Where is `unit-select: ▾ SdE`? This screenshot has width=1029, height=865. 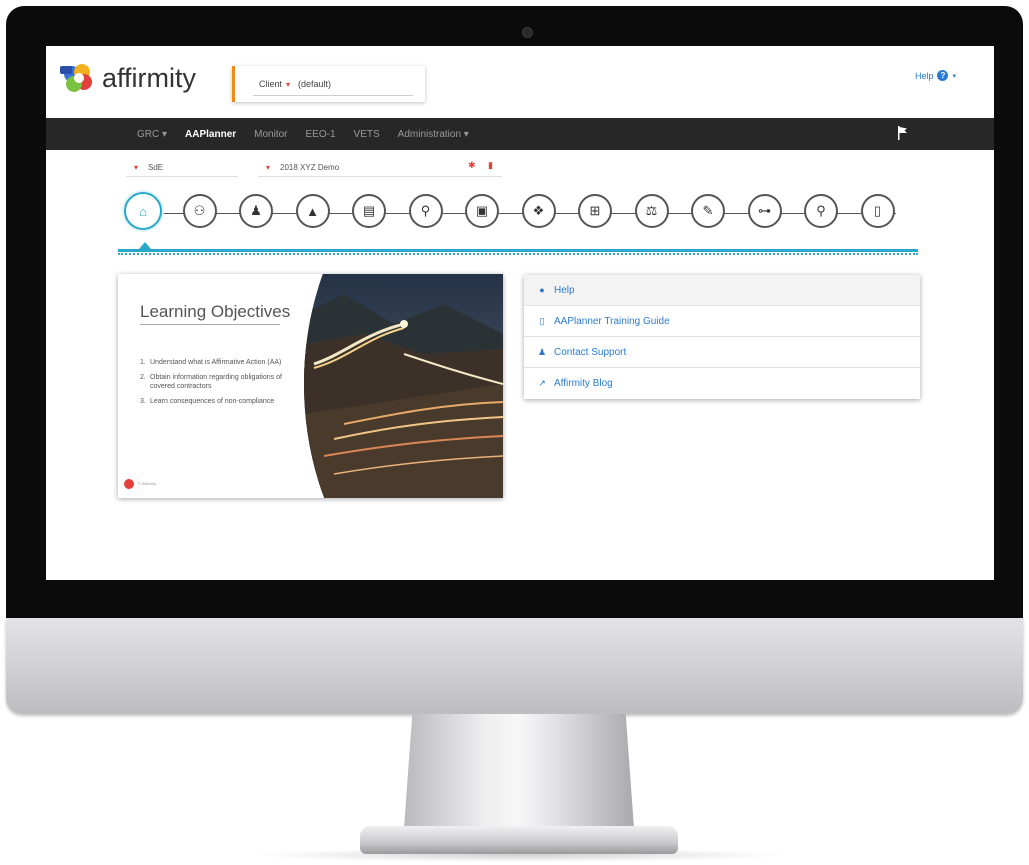
unit-select: ▾ SdE is located at coordinates (182, 167).